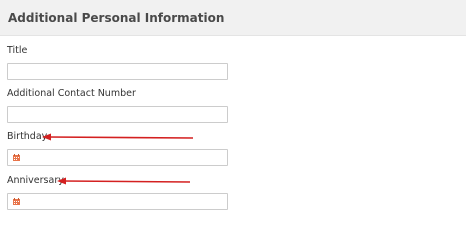 The width and height of the screenshot is (474, 240). Describe the element at coordinates (71, 93) in the screenshot. I see `additional-contact-number-label: Additional Contact Number` at that location.